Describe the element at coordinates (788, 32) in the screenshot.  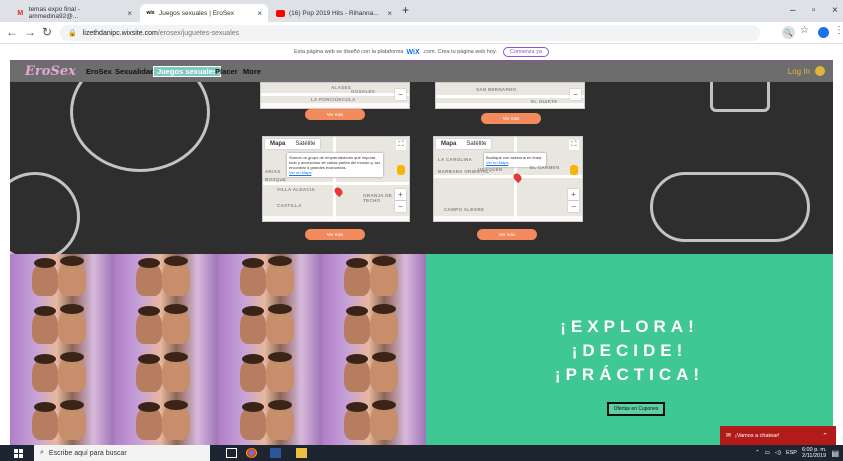
I see `zoom-icon: 🔍` at that location.